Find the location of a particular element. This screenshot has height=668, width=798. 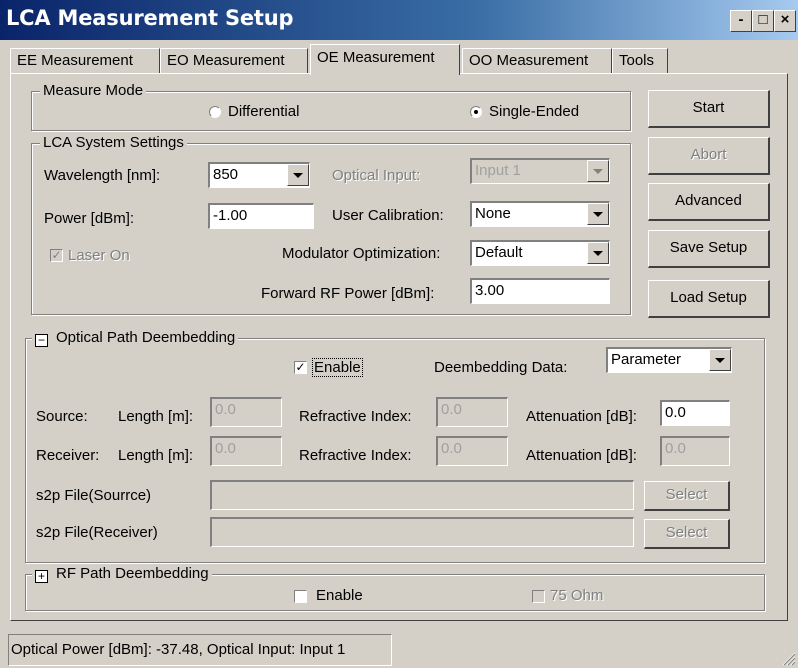

optical-enable-label: Enable is located at coordinates (337, 367).